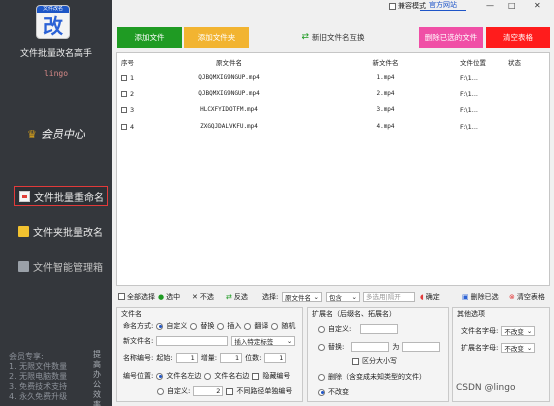 This screenshot has width=554, height=406. What do you see at coordinates (465, 296) in the screenshot?
I see `delete-icon: ▣` at bounding box center [465, 296].